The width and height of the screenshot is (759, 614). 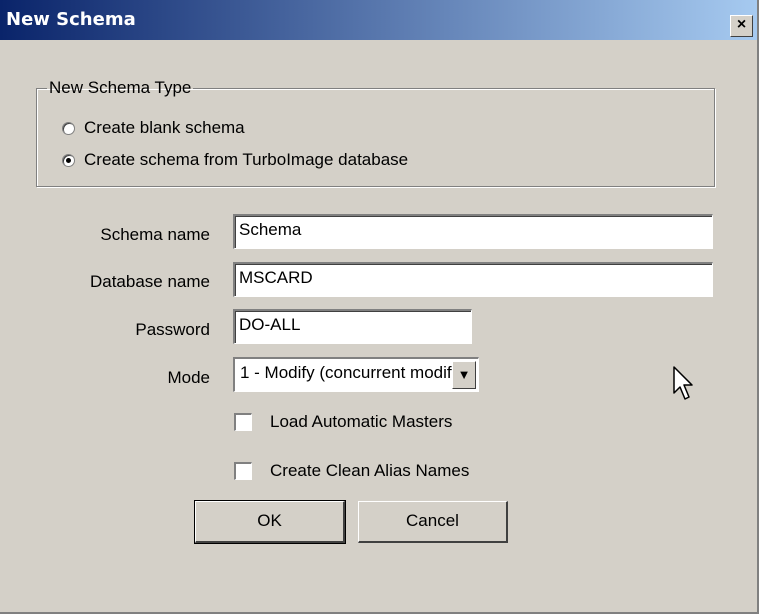 I want to click on checkbox-label: Create Clean Alias Names, so click(x=370, y=470).